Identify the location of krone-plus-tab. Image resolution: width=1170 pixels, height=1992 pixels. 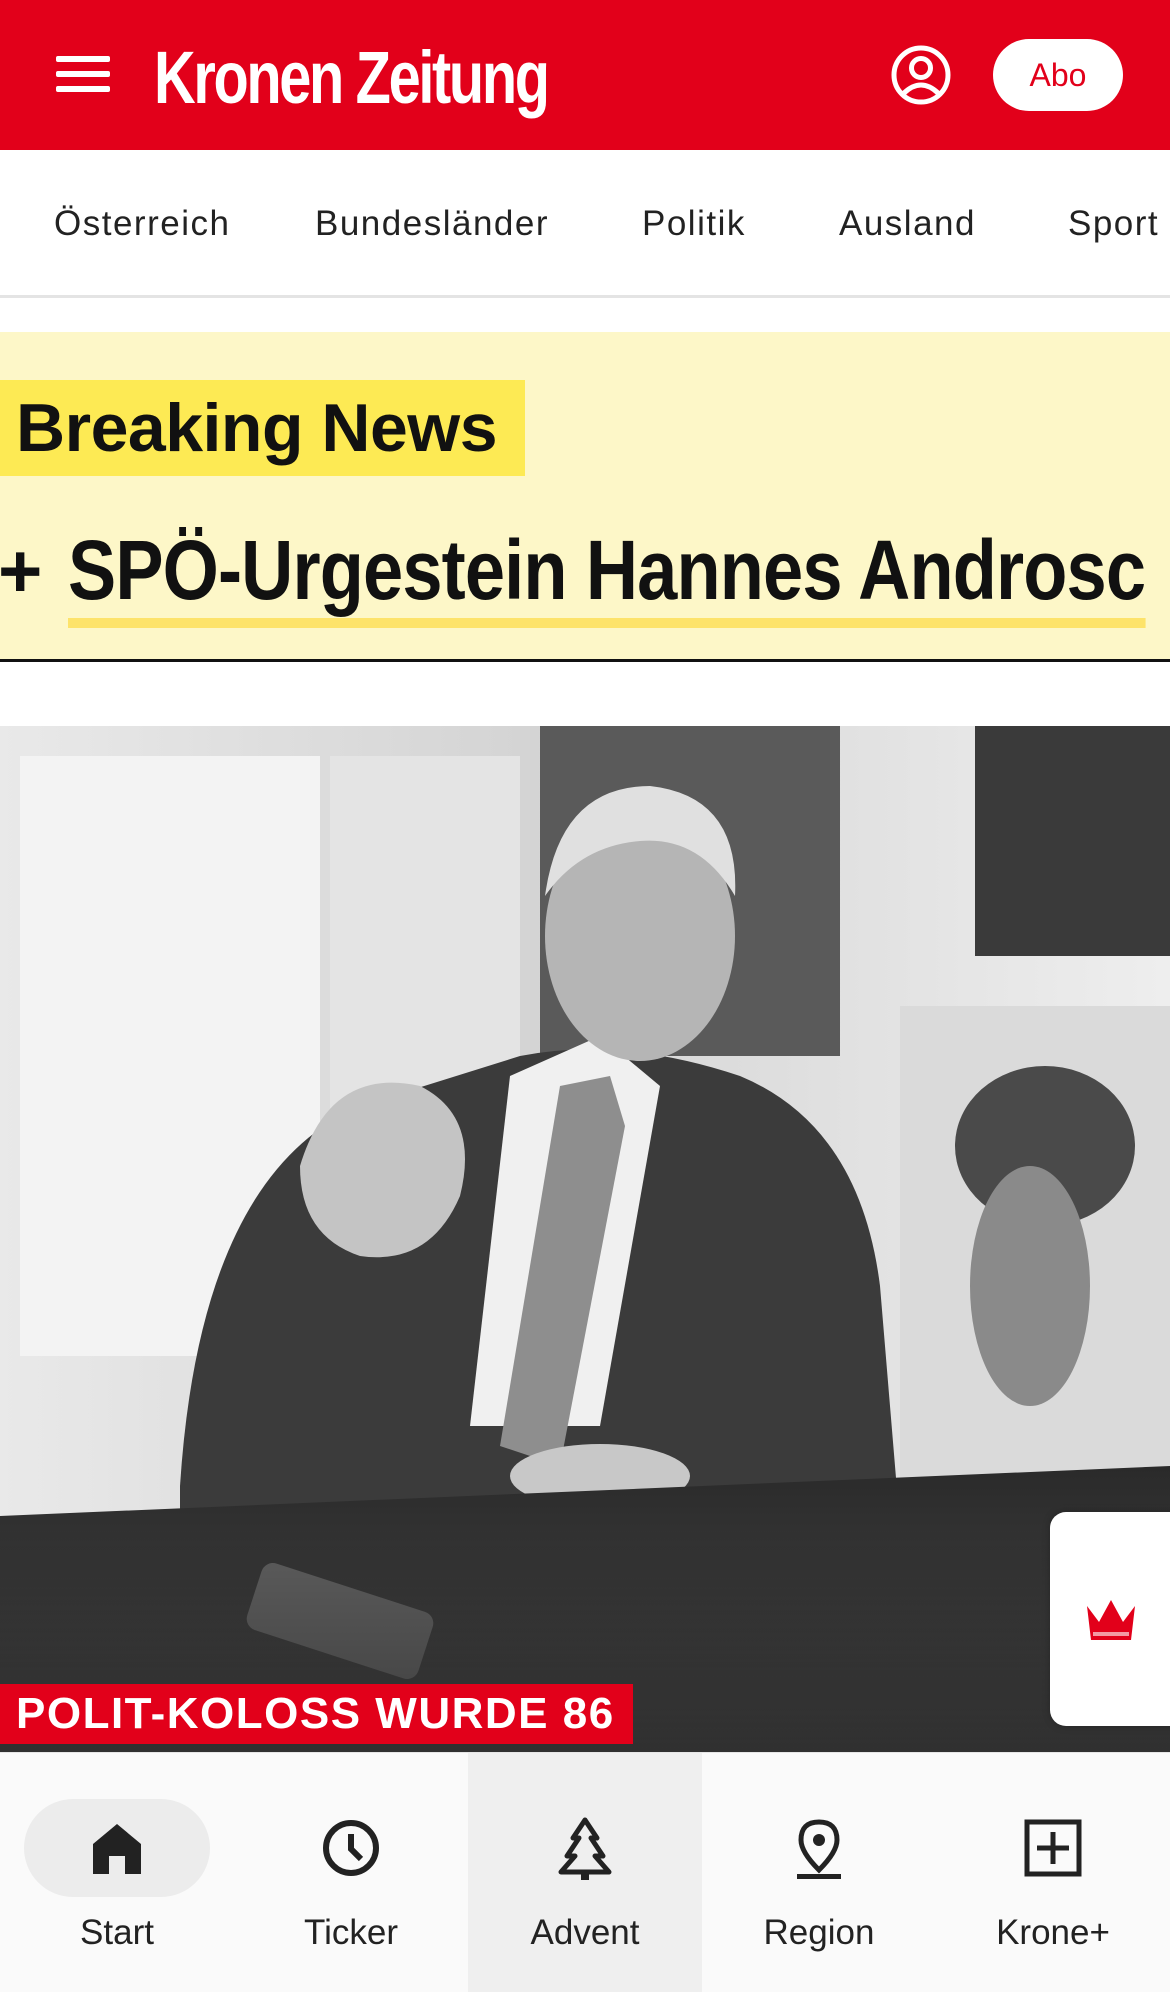
(1110, 1619).